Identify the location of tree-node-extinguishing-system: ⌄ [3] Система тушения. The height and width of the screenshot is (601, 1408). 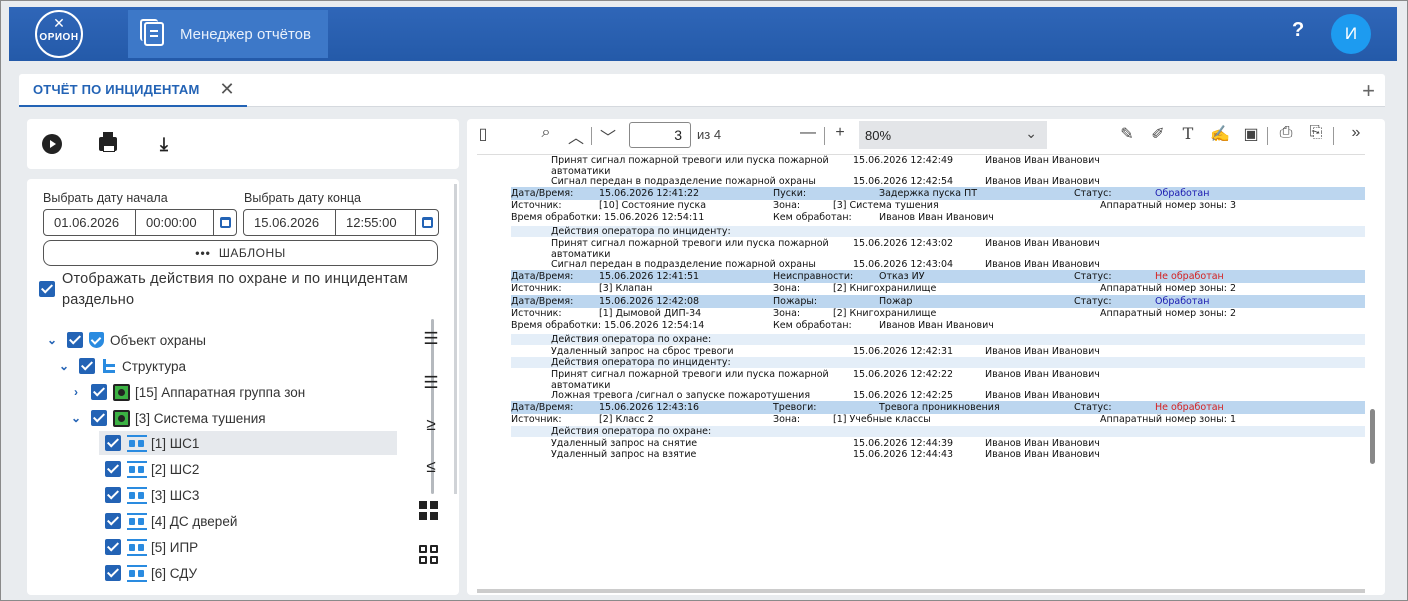
(167, 418).